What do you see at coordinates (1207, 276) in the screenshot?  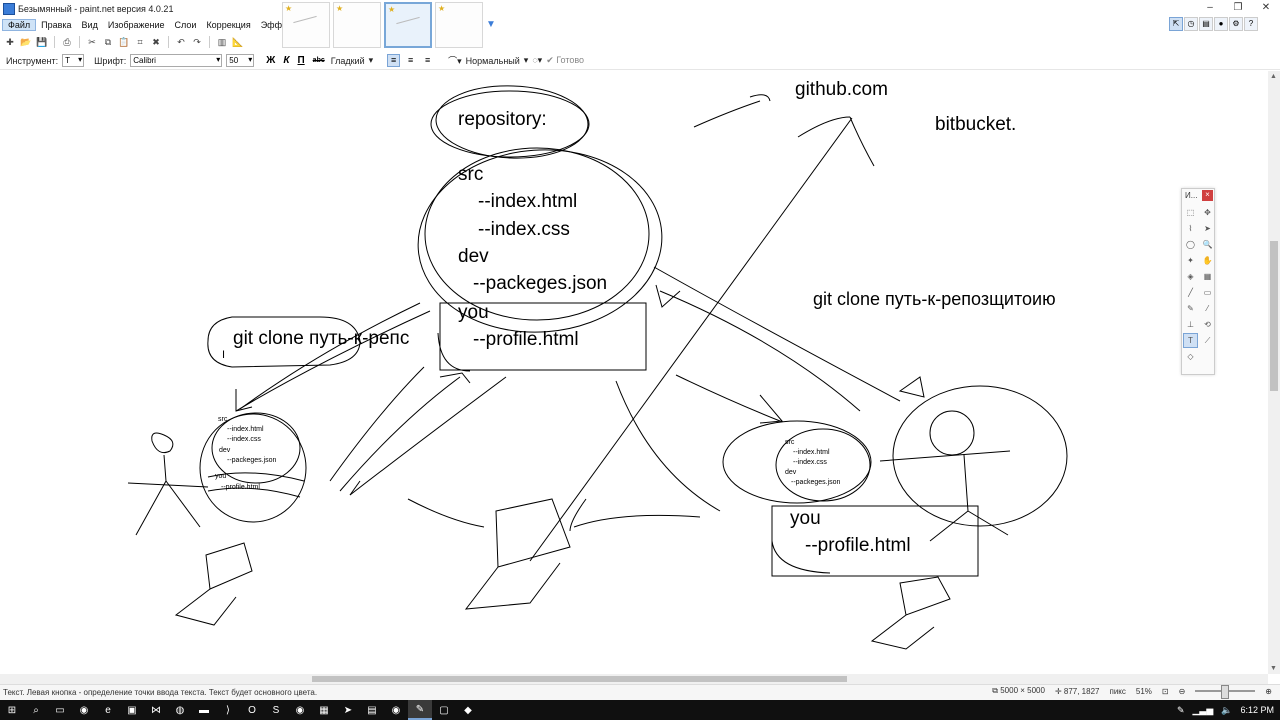 I see `gradient-icon: ▦` at bounding box center [1207, 276].